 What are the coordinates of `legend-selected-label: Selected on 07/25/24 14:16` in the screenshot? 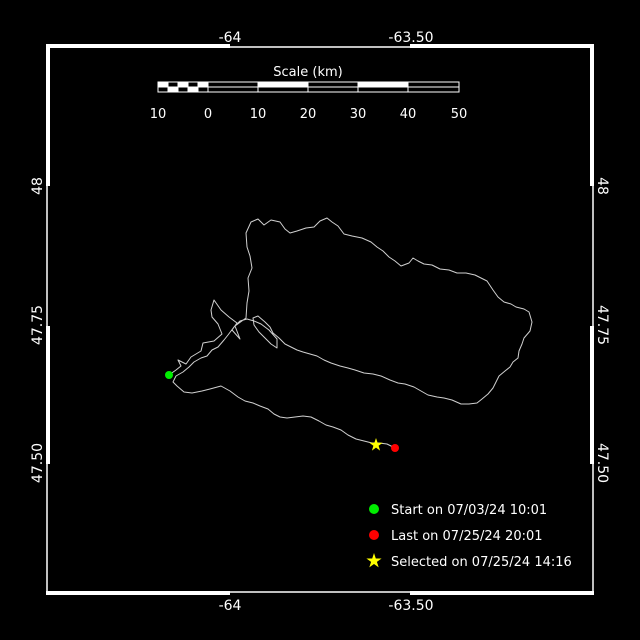 It's located at (481, 562).